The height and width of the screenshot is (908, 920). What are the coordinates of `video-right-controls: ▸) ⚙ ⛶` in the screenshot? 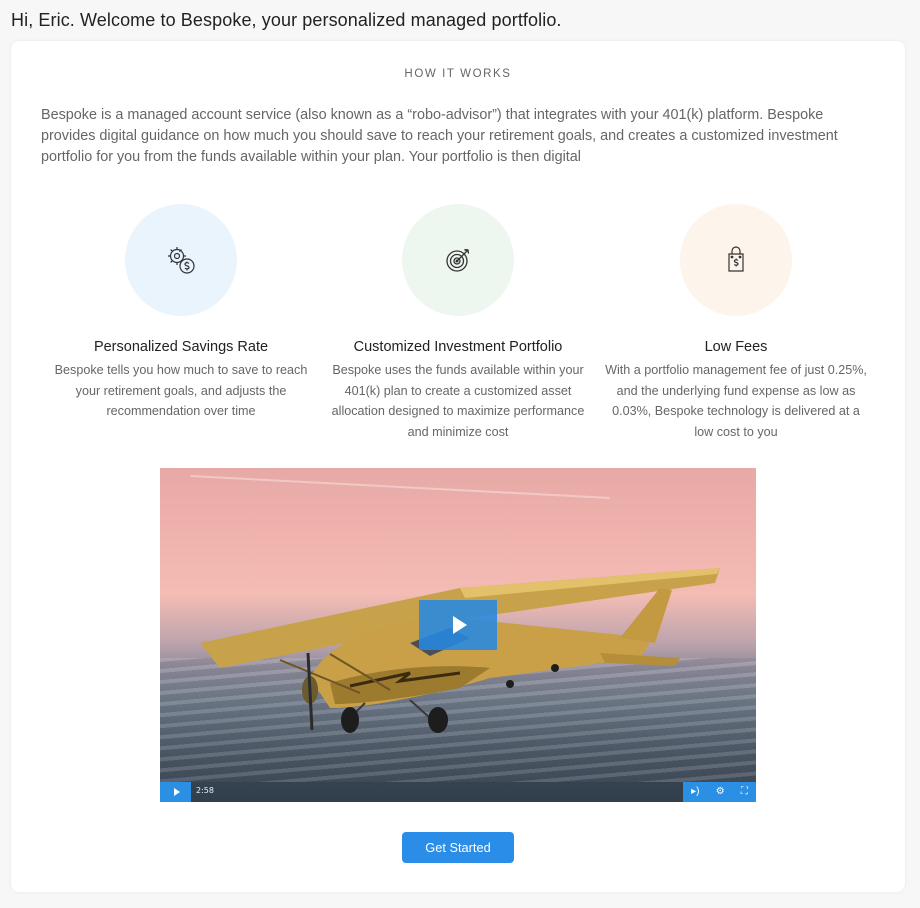 It's located at (719, 792).